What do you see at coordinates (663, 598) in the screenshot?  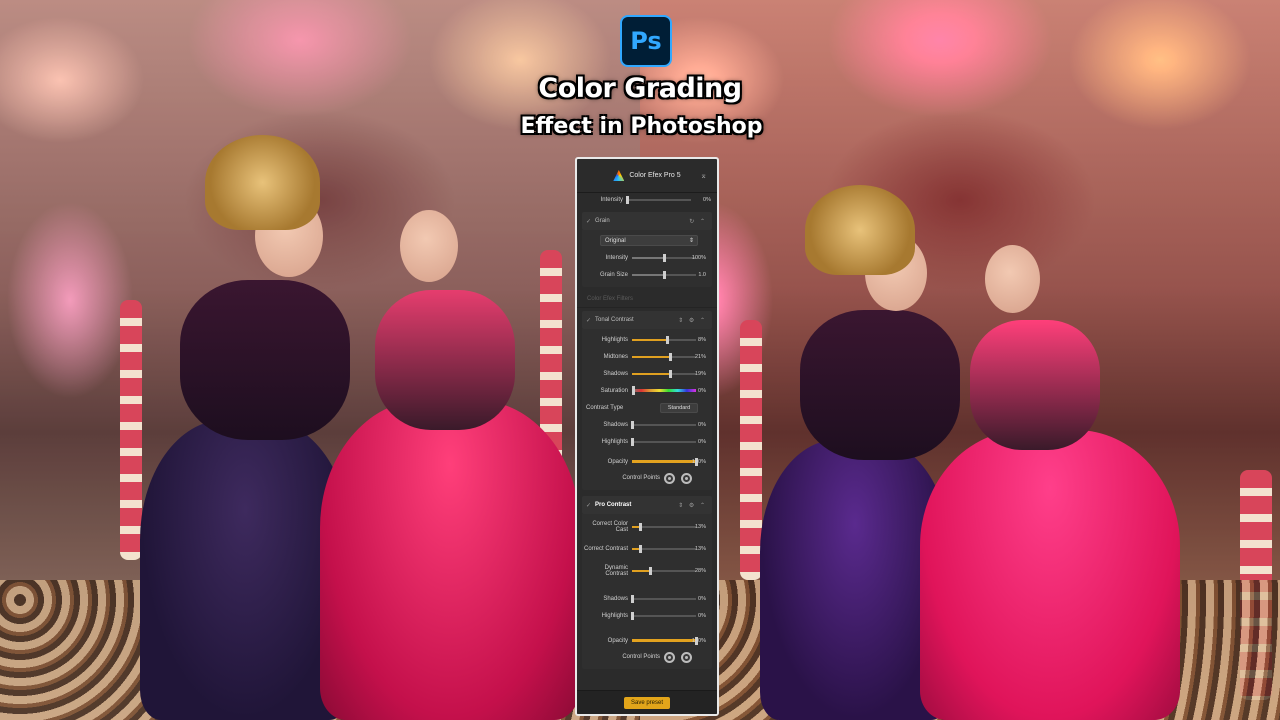 I see `pc-shadows-slider` at bounding box center [663, 598].